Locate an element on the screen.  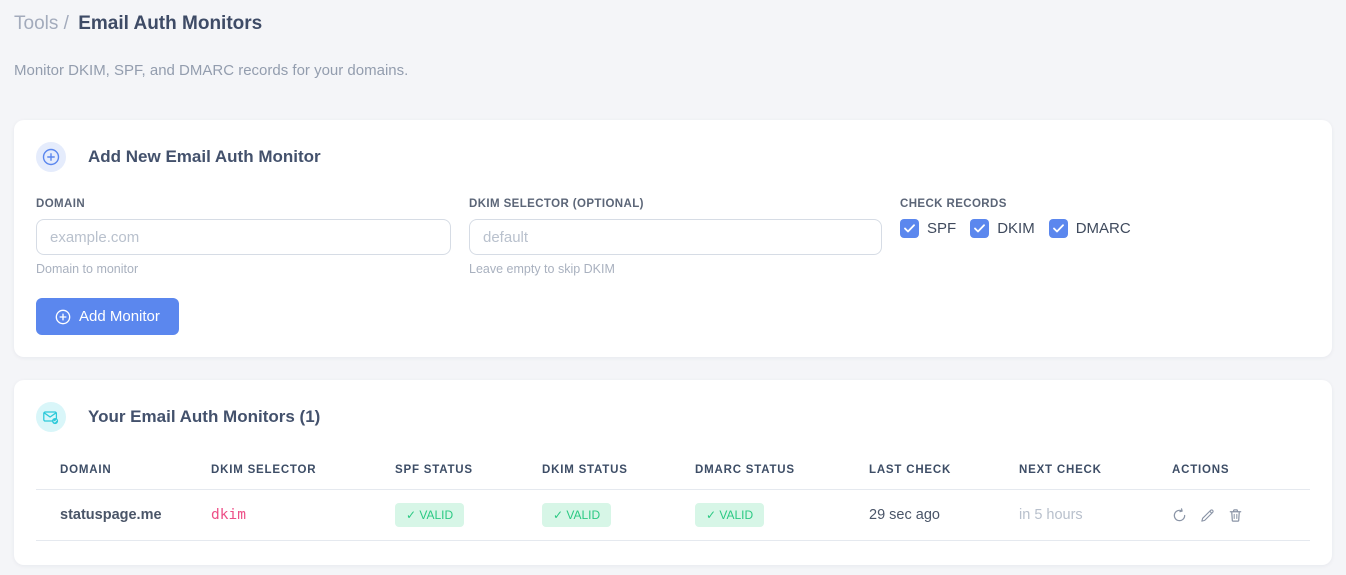
spf-checkbox-item: SPF is located at coordinates (928, 228).